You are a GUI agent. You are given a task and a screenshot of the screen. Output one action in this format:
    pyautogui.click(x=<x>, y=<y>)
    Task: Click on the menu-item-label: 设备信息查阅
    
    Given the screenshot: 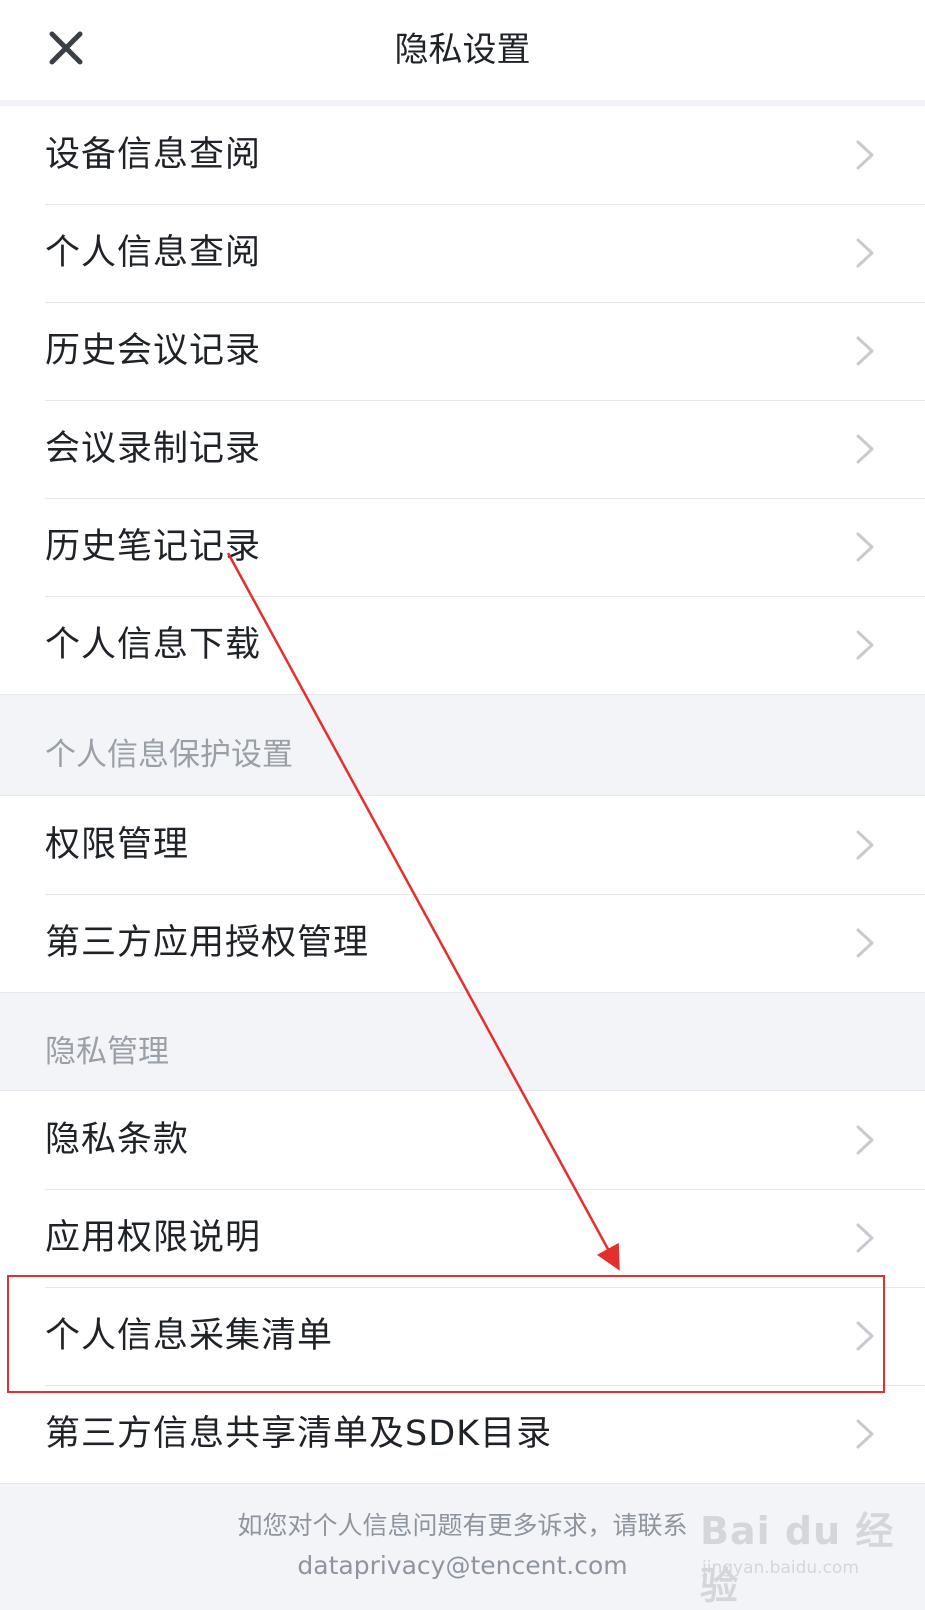 What is the action you would take?
    pyautogui.click(x=153, y=155)
    